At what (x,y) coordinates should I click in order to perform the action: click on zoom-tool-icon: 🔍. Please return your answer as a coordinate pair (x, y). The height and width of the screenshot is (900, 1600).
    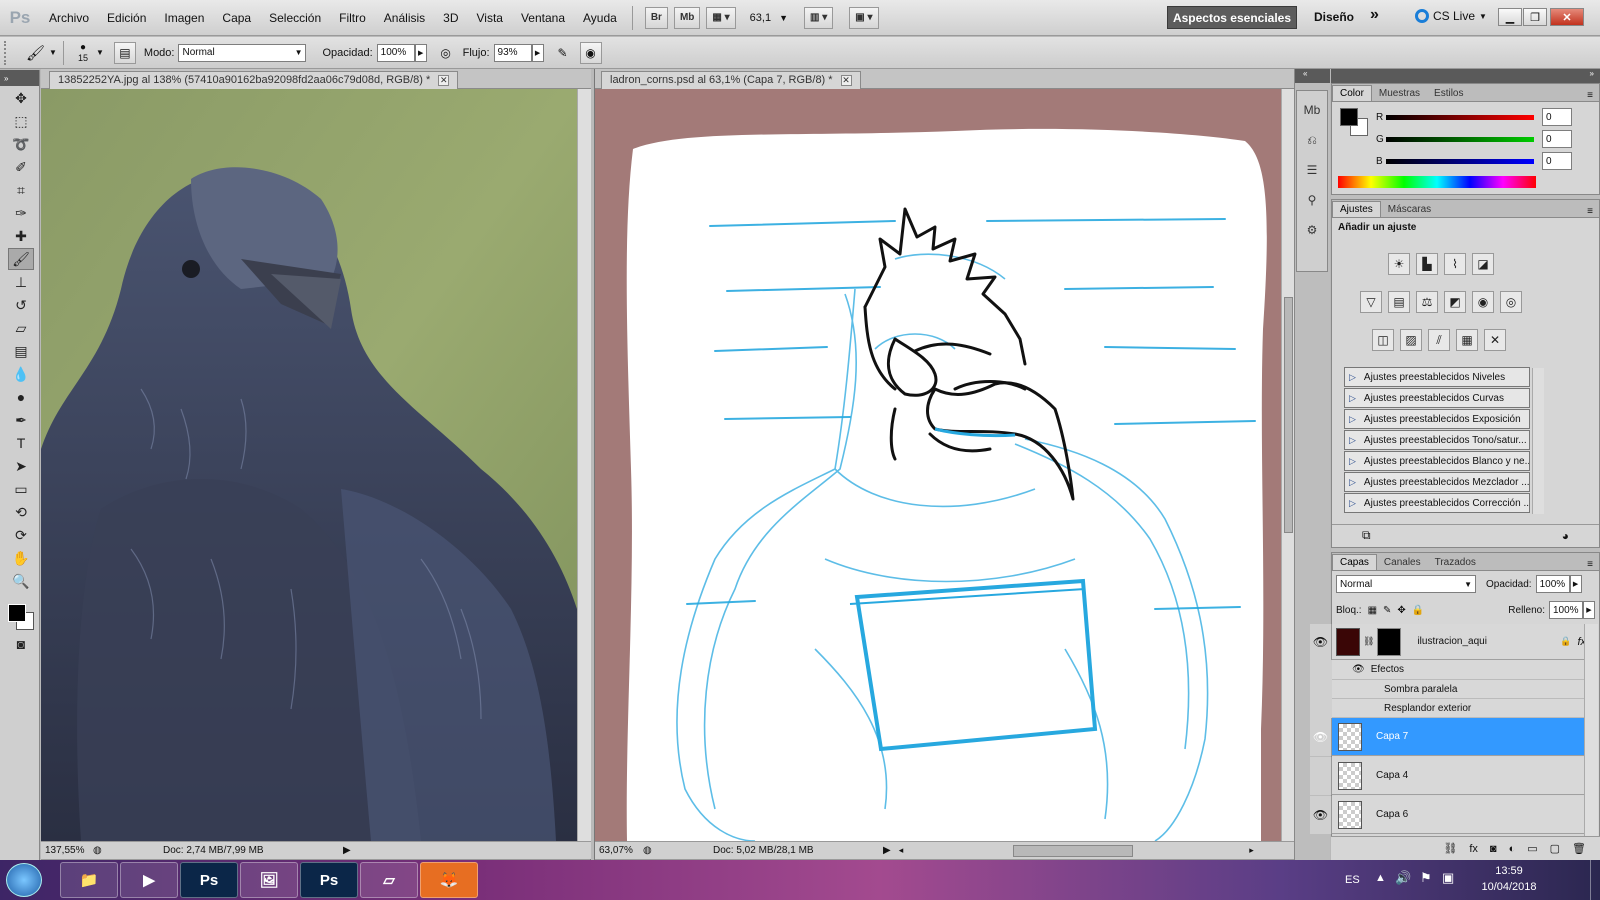
    Looking at the image, I should click on (21, 581).